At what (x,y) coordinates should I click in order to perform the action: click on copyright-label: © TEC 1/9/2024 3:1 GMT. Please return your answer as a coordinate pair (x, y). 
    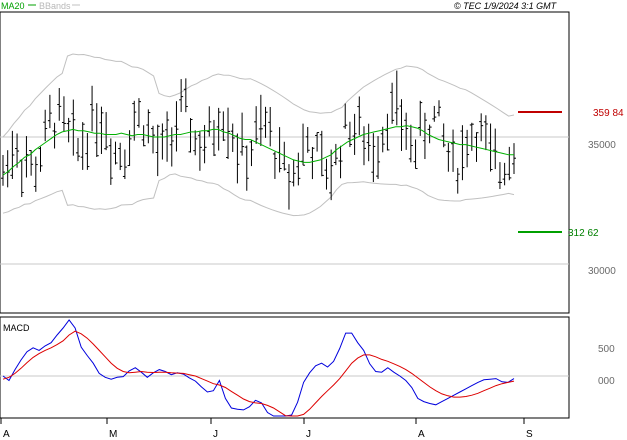
    Looking at the image, I should click on (506, 6).